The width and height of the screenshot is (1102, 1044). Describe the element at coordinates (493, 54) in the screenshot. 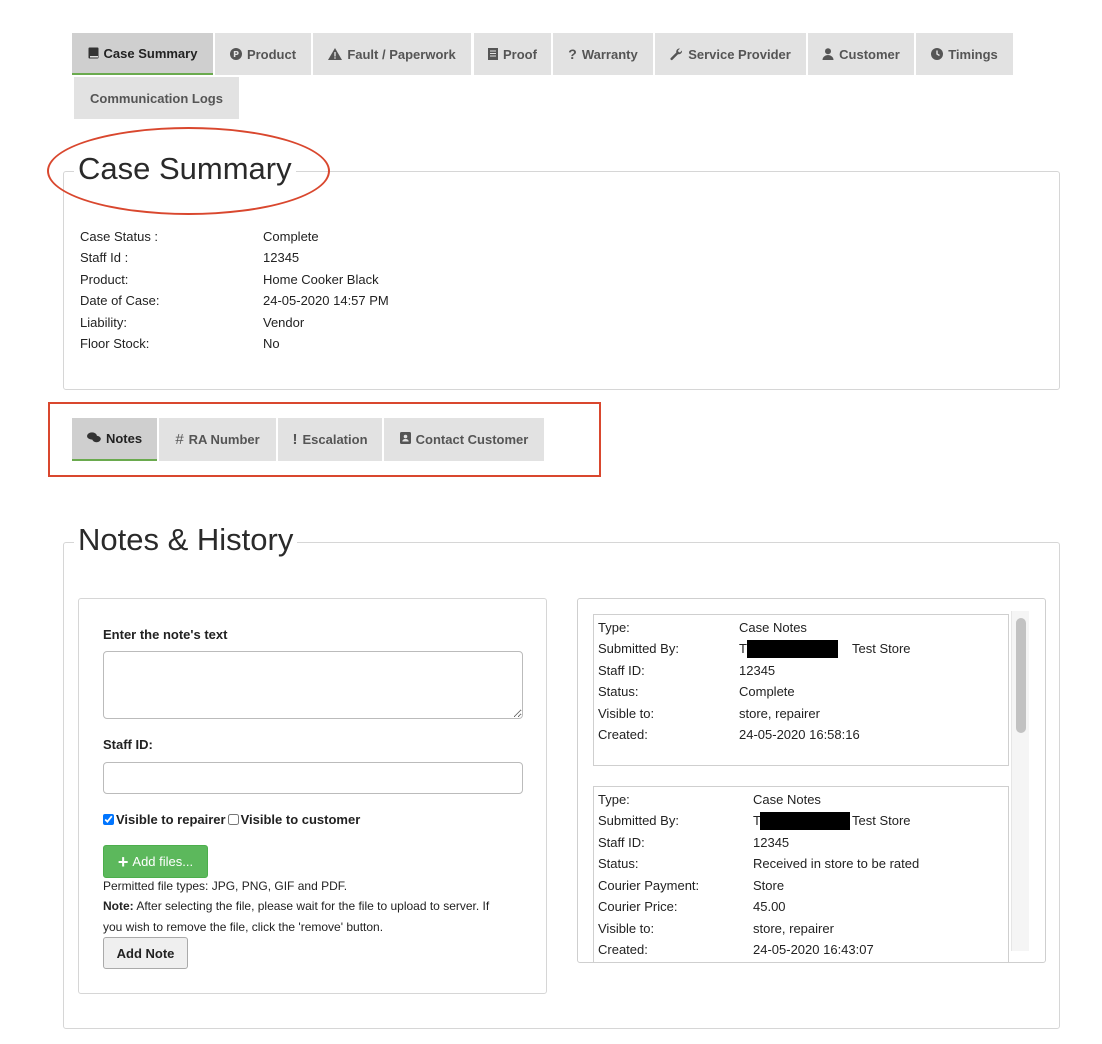

I see `document-icon` at that location.